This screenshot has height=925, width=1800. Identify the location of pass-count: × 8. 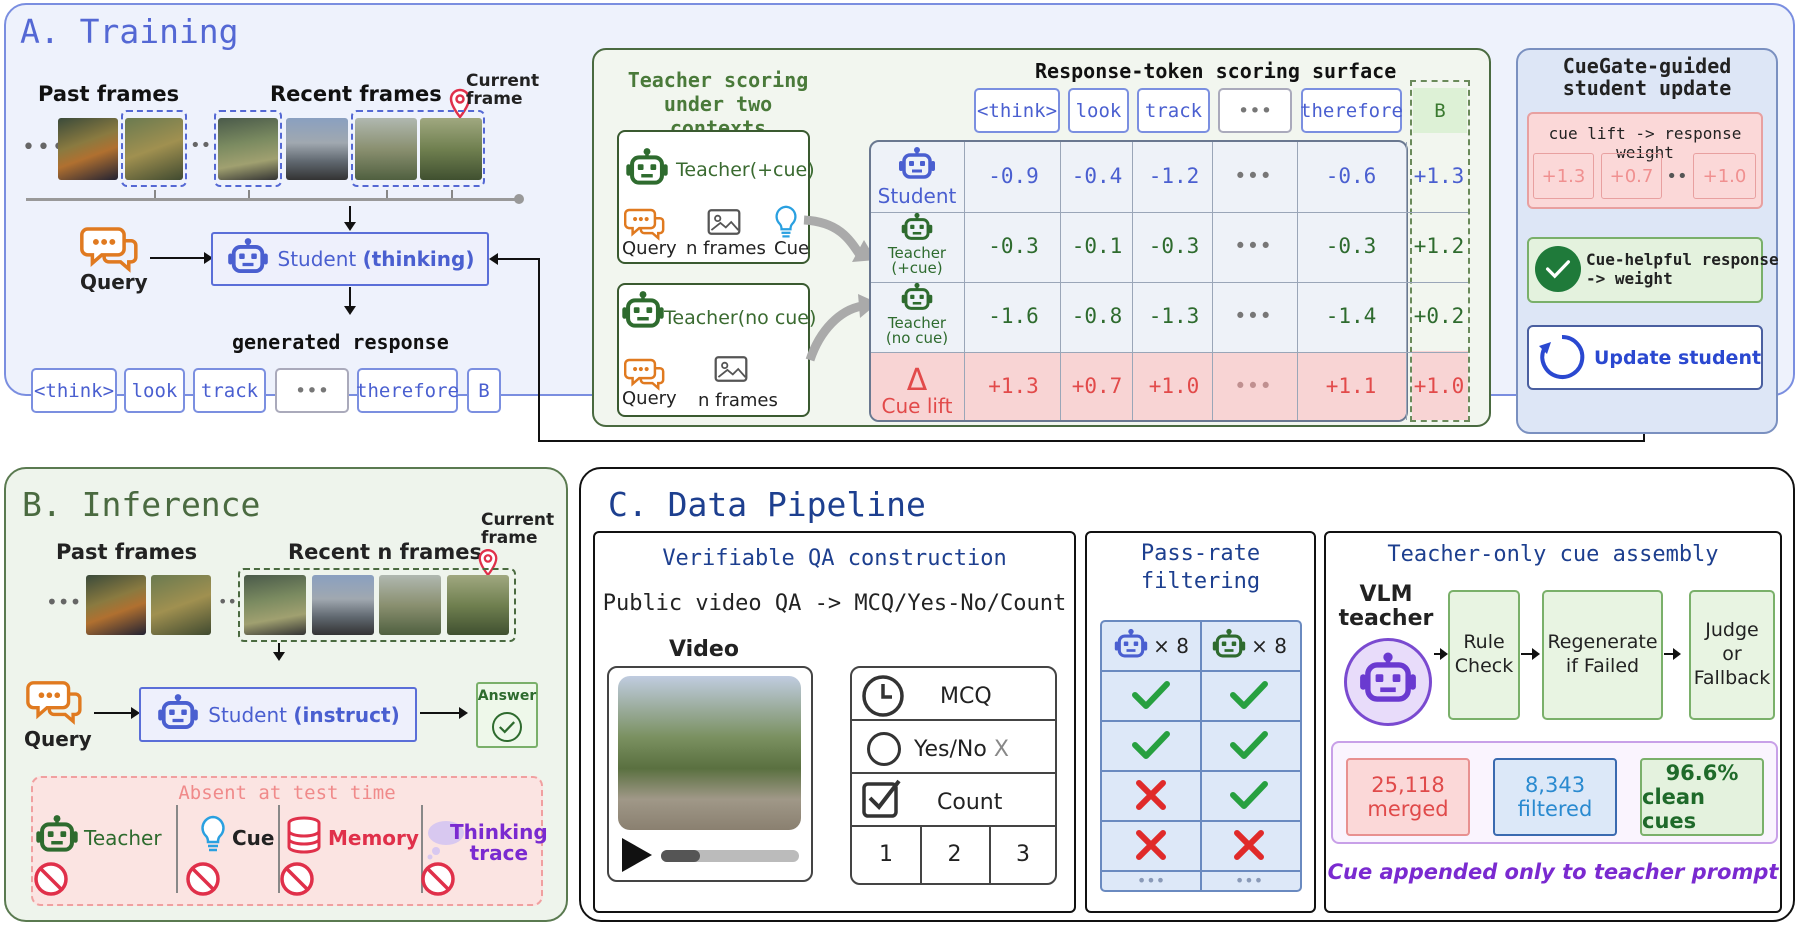
(1171, 646).